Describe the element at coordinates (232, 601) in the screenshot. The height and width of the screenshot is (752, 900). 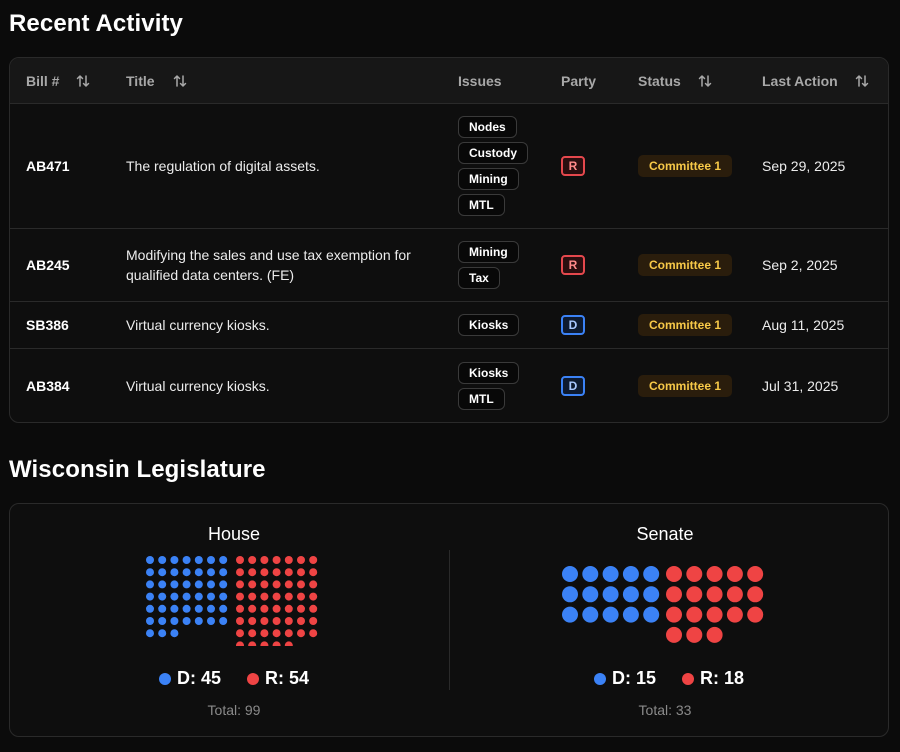
I see `house-seat-chart` at that location.